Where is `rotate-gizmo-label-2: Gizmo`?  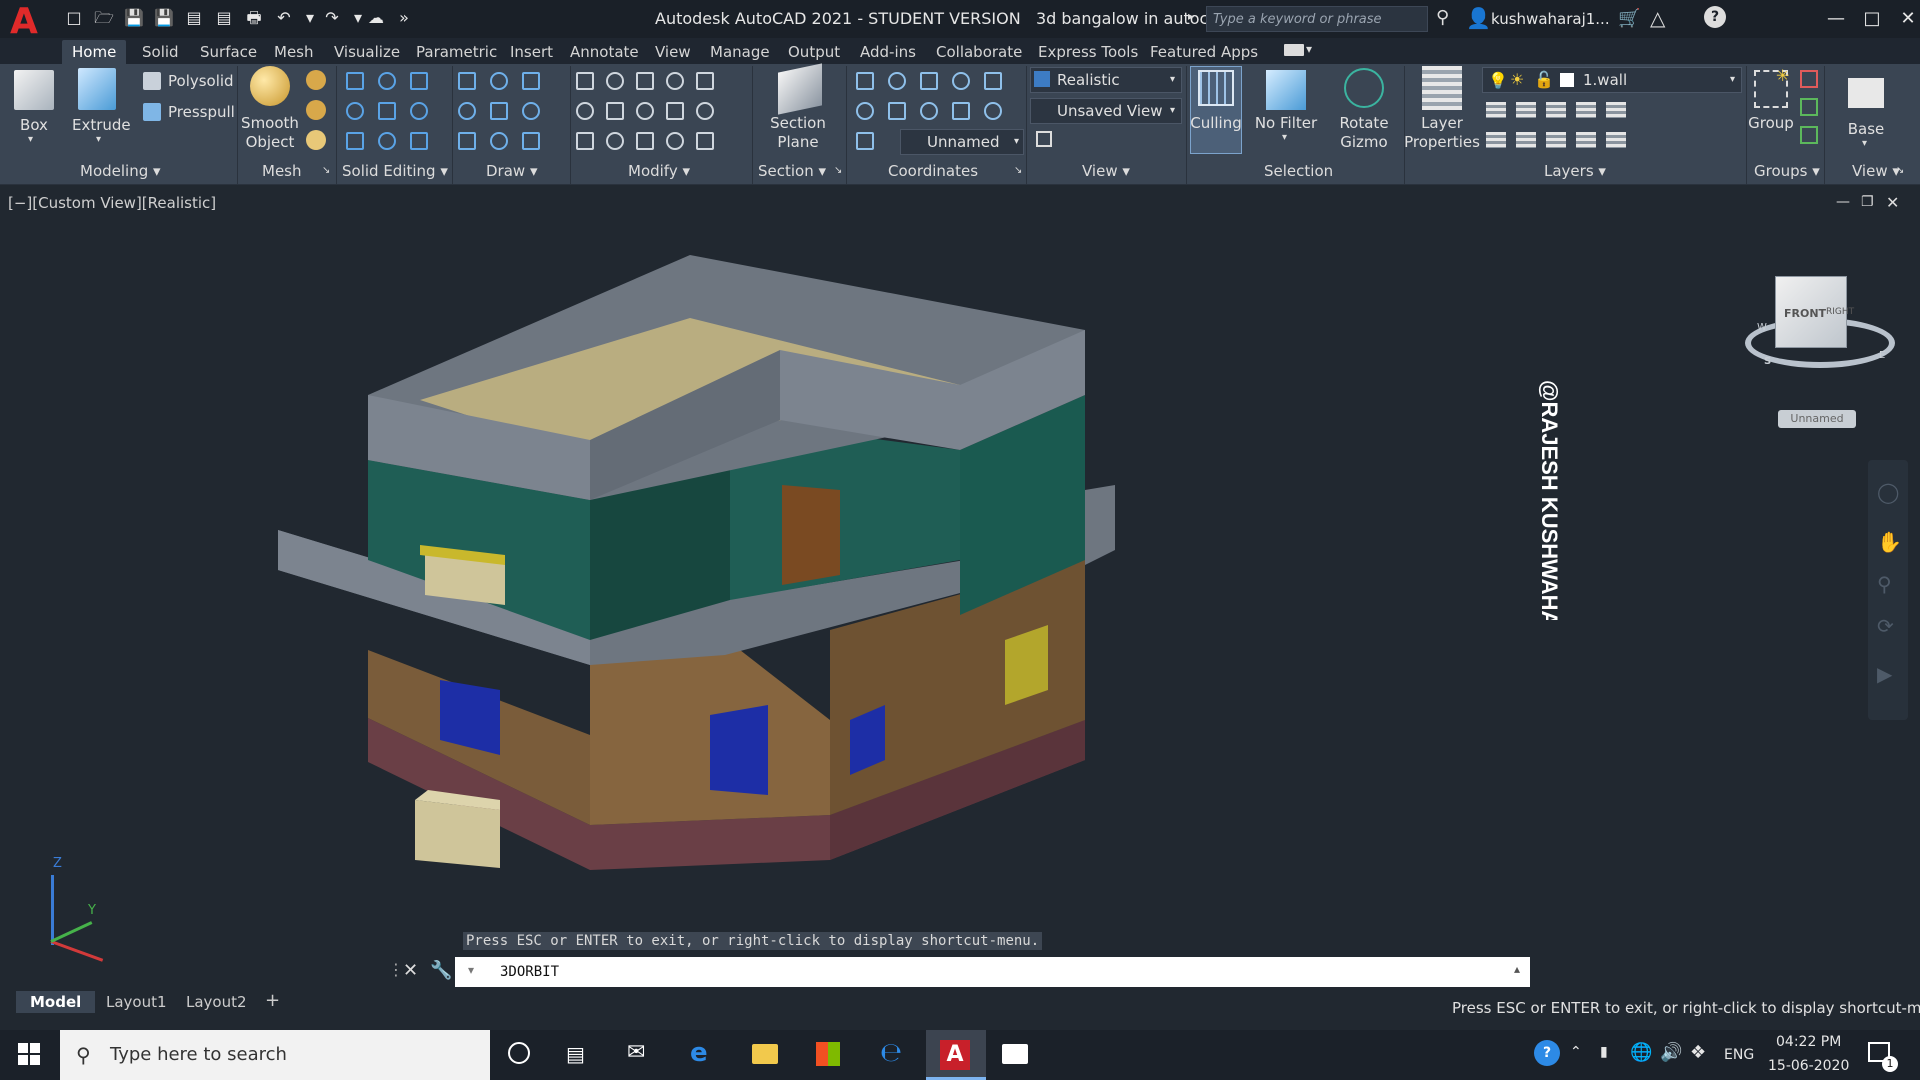
rotate-gizmo-label-2: Gizmo is located at coordinates (1364, 142).